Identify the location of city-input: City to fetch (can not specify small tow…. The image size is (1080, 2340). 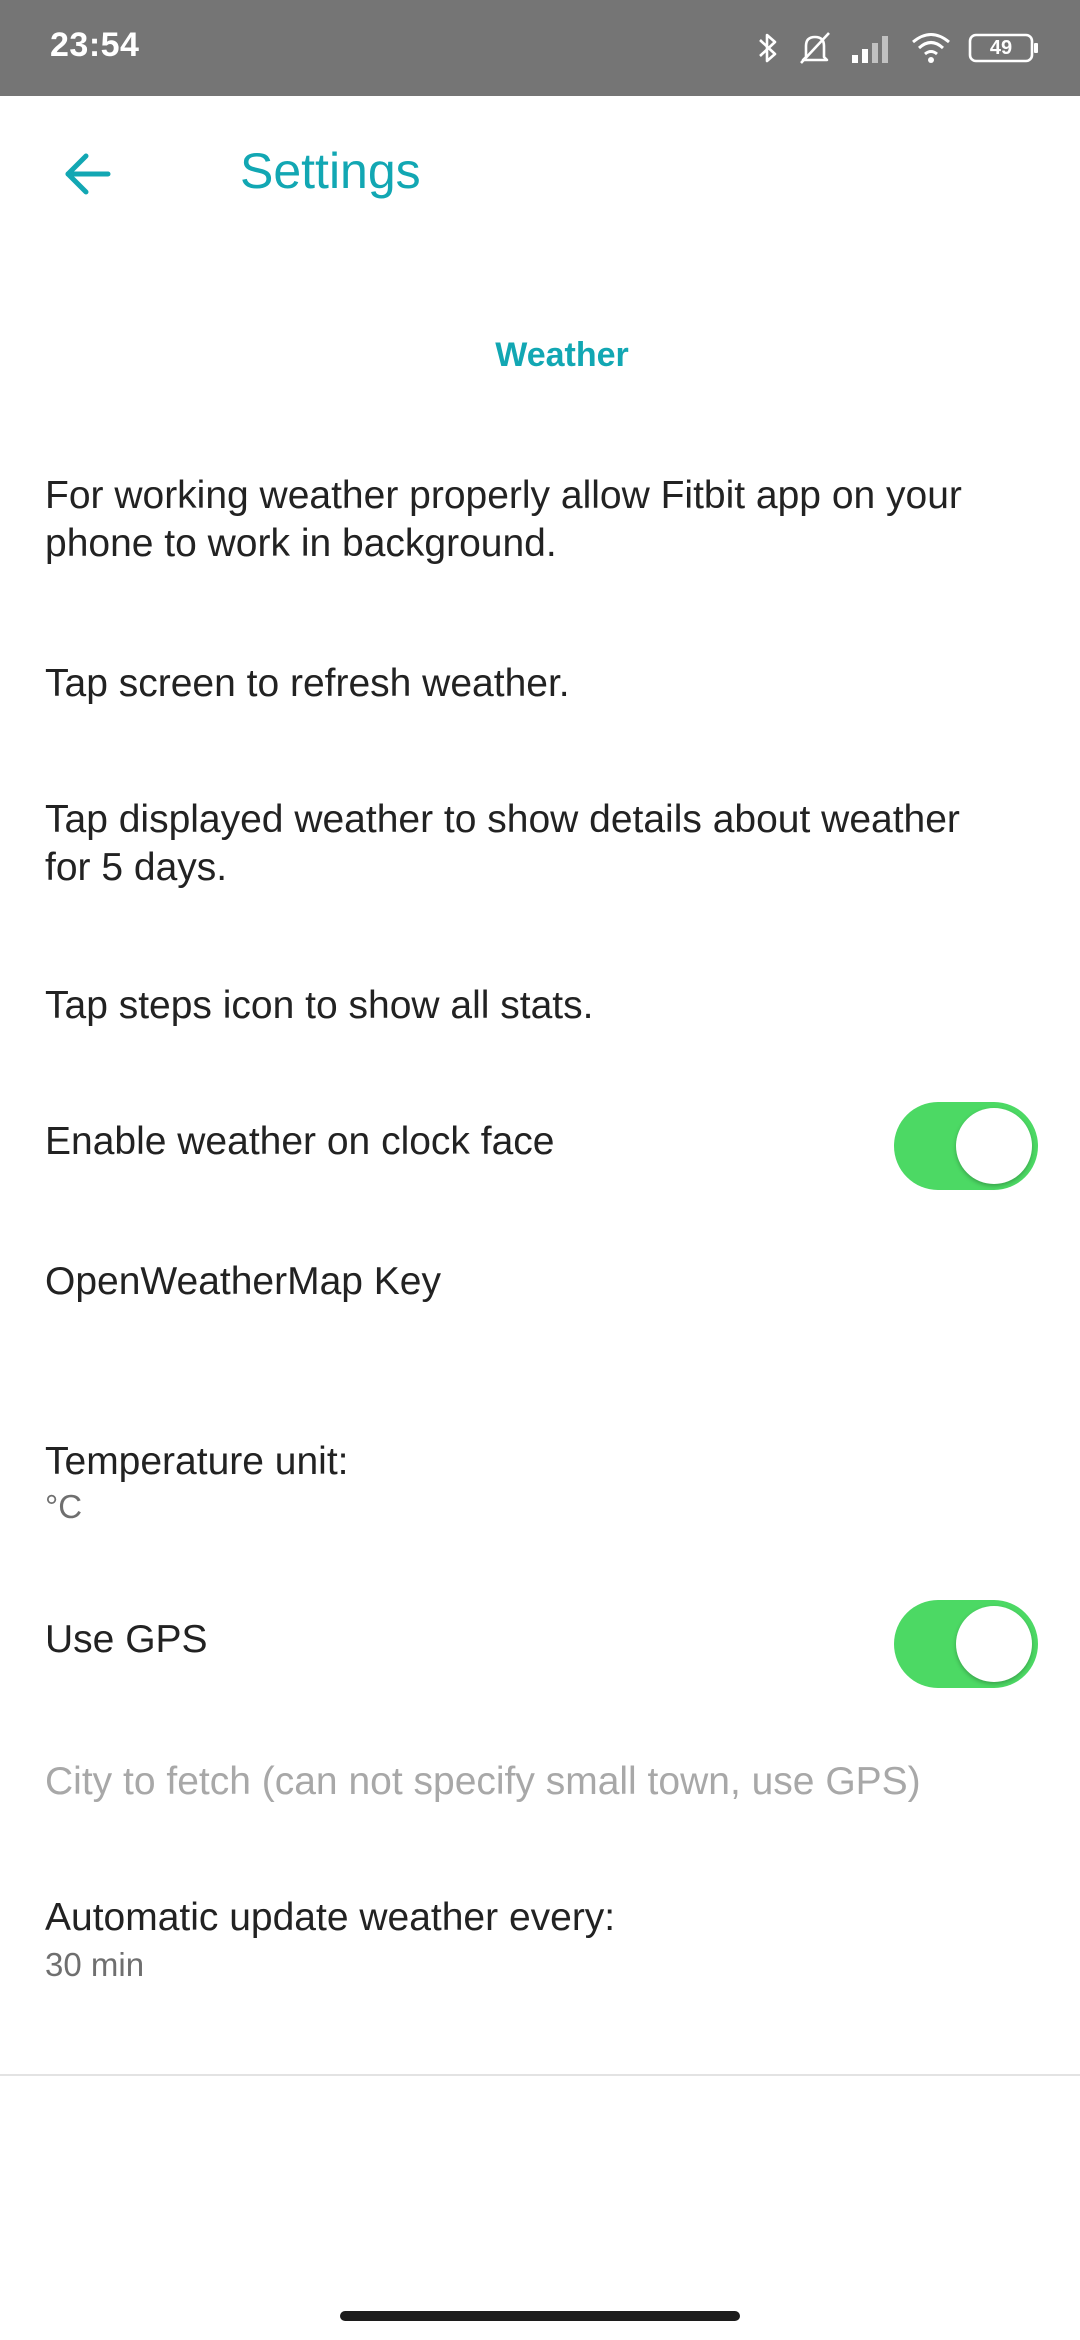
(550, 1782).